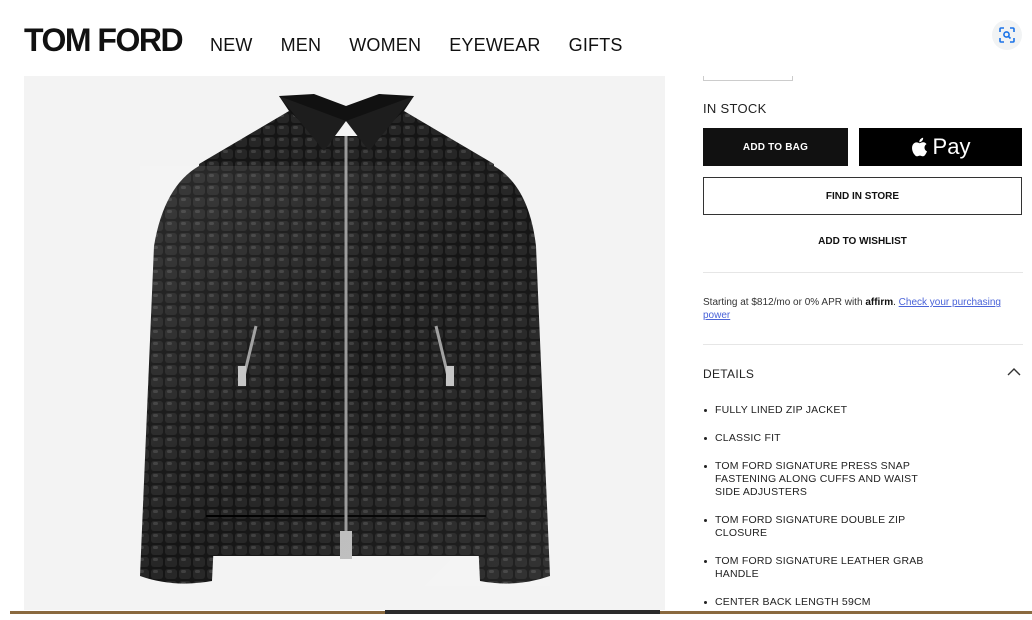  What do you see at coordinates (494, 45) in the screenshot?
I see `nav-item-eyewear: EYEWEAR` at bounding box center [494, 45].